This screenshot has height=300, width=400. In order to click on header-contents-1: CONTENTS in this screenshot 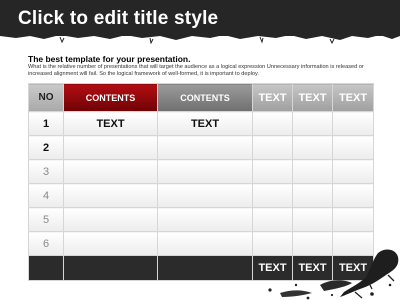, I will do `click(110, 97)`.